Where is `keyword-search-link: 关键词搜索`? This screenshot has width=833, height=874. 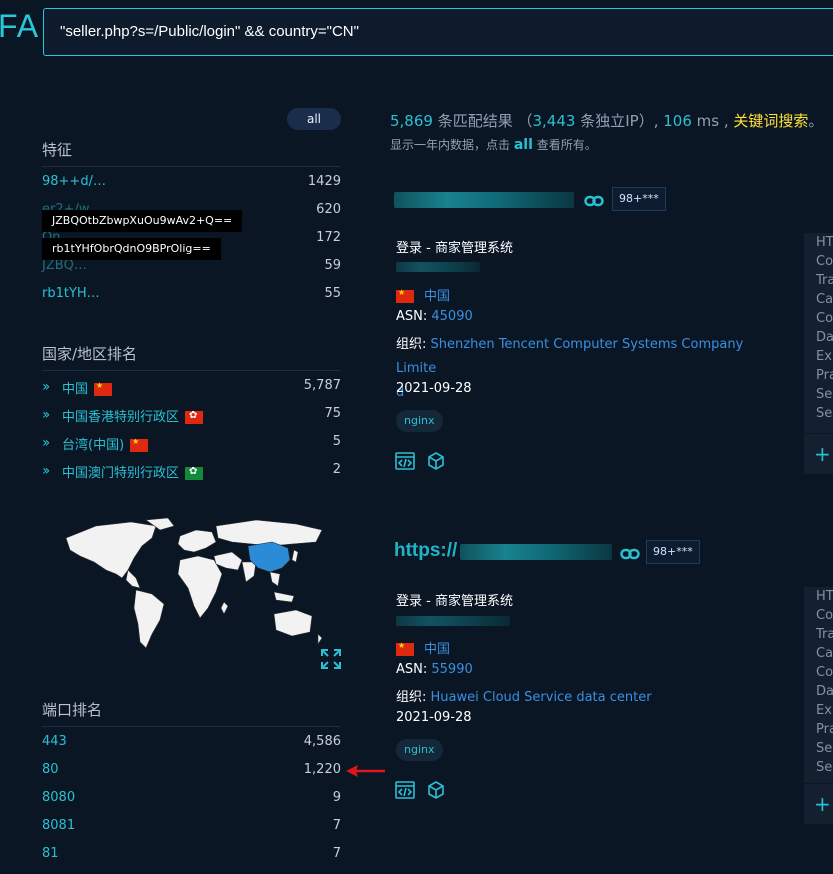 keyword-search-link: 关键词搜索 is located at coordinates (770, 121).